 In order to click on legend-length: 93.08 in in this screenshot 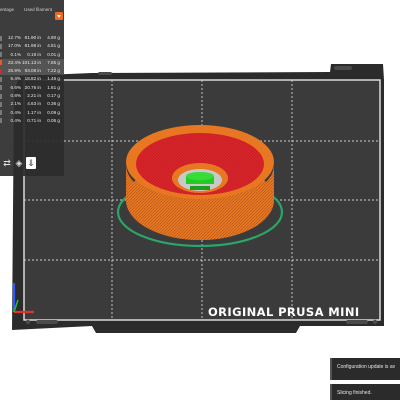, I will do `click(32, 71)`.